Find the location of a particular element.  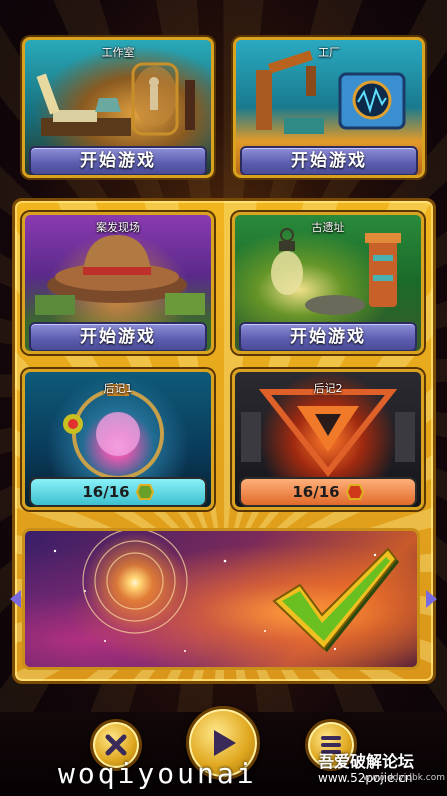

progress-text-1: 16/16 is located at coordinates (106, 492).